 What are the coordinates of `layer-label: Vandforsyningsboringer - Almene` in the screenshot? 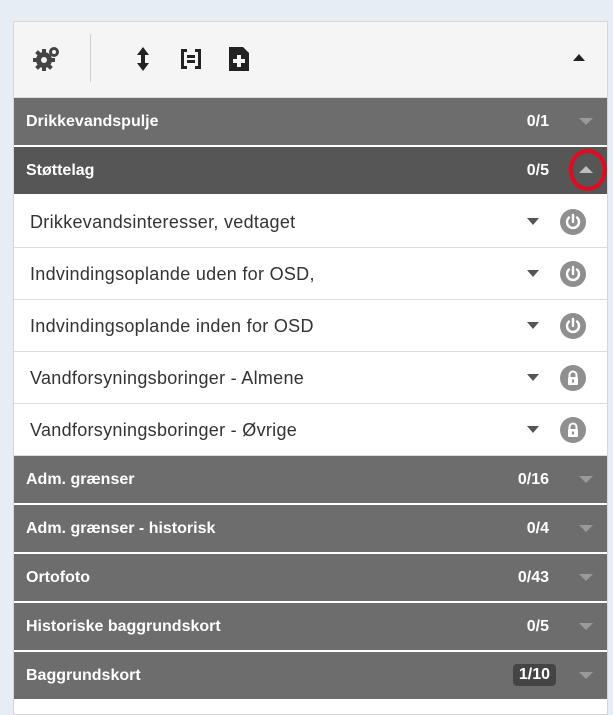 It's located at (167, 378).